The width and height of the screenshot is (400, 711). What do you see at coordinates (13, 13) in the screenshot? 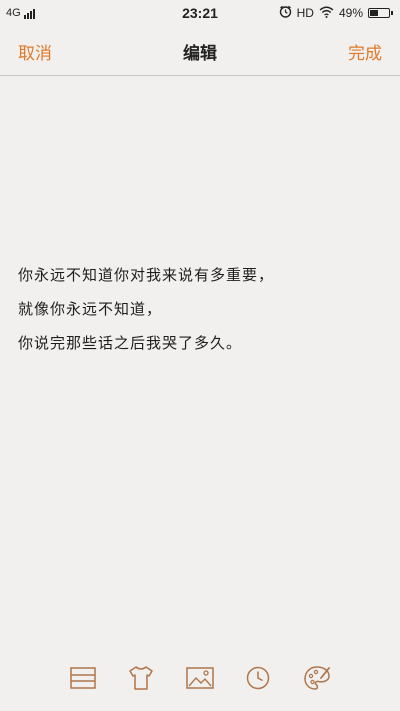
I see `network-type: 4G` at bounding box center [13, 13].